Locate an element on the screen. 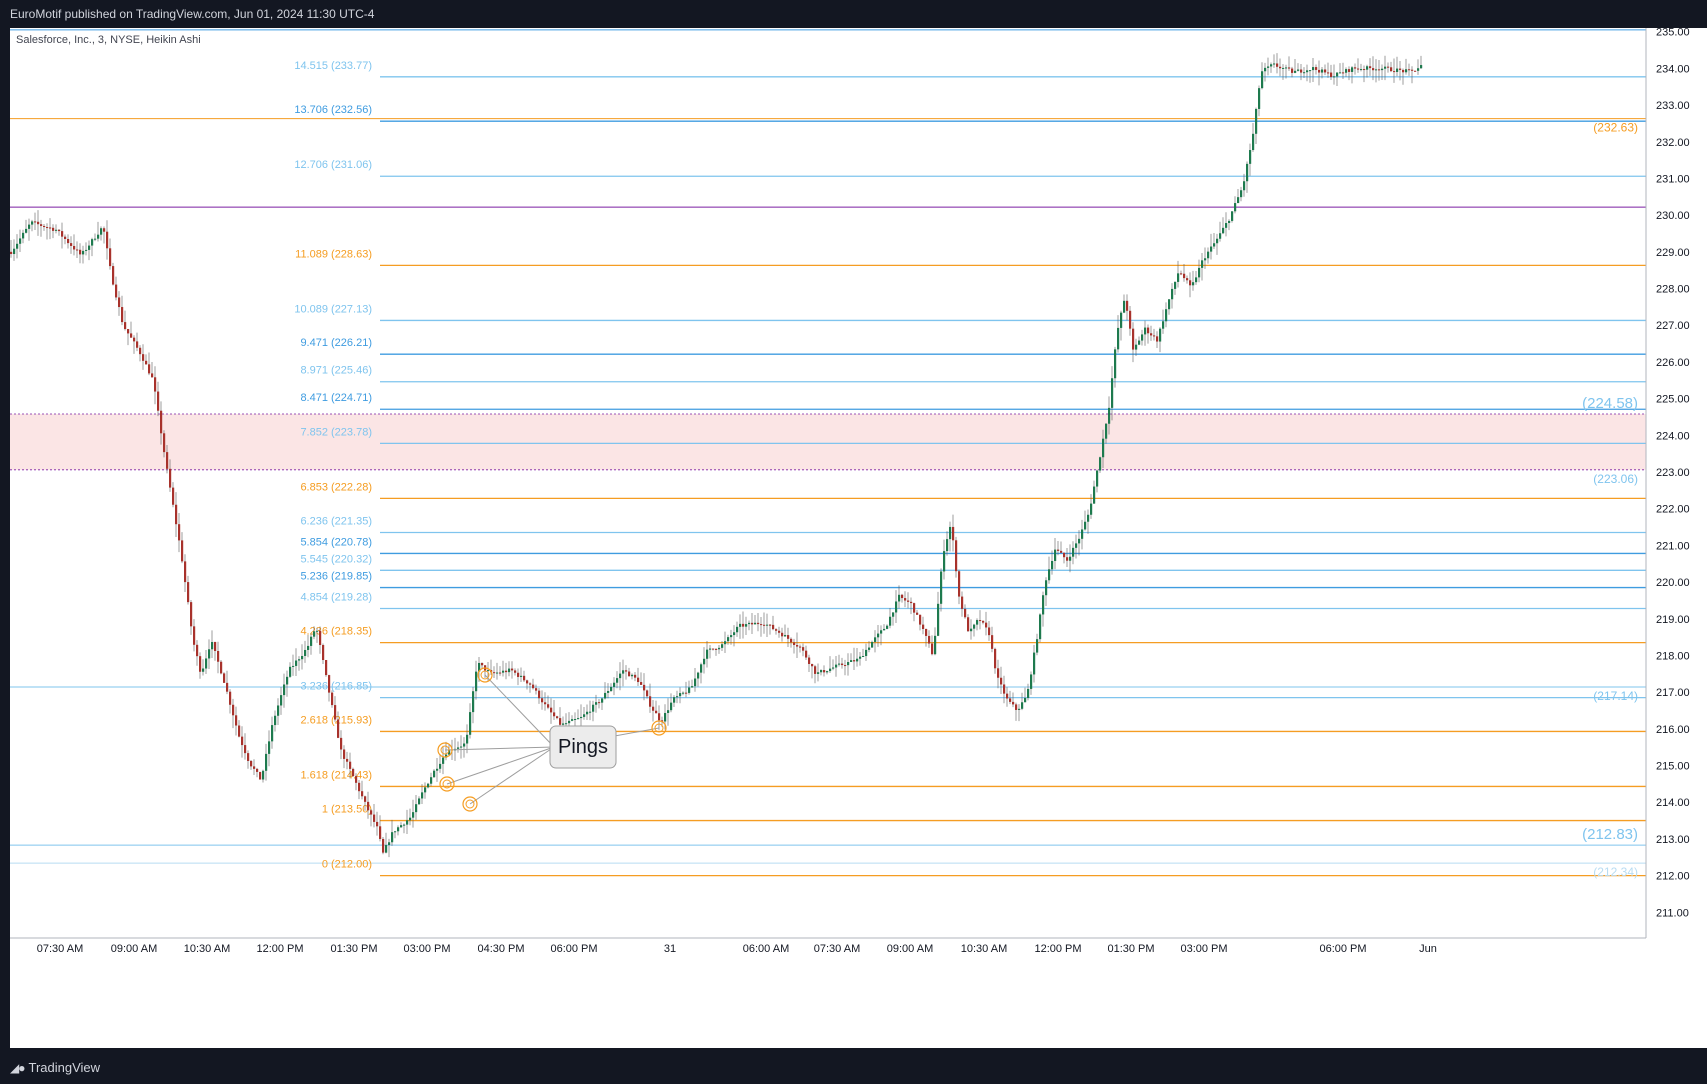 The height and width of the screenshot is (1084, 1707). y-tick-label-23: 234.00 is located at coordinates (1673, 69).